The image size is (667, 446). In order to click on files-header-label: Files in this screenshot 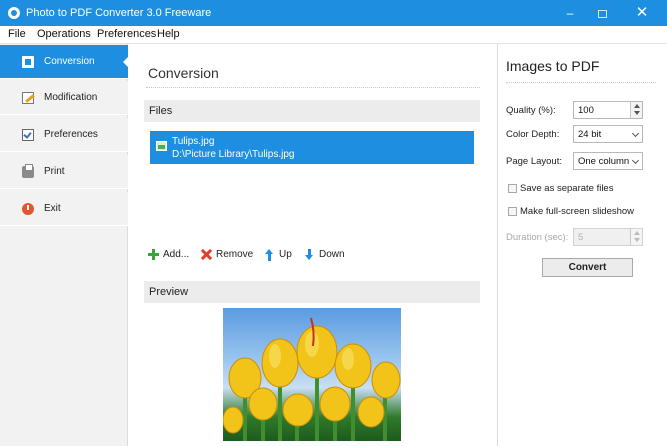, I will do `click(161, 111)`.